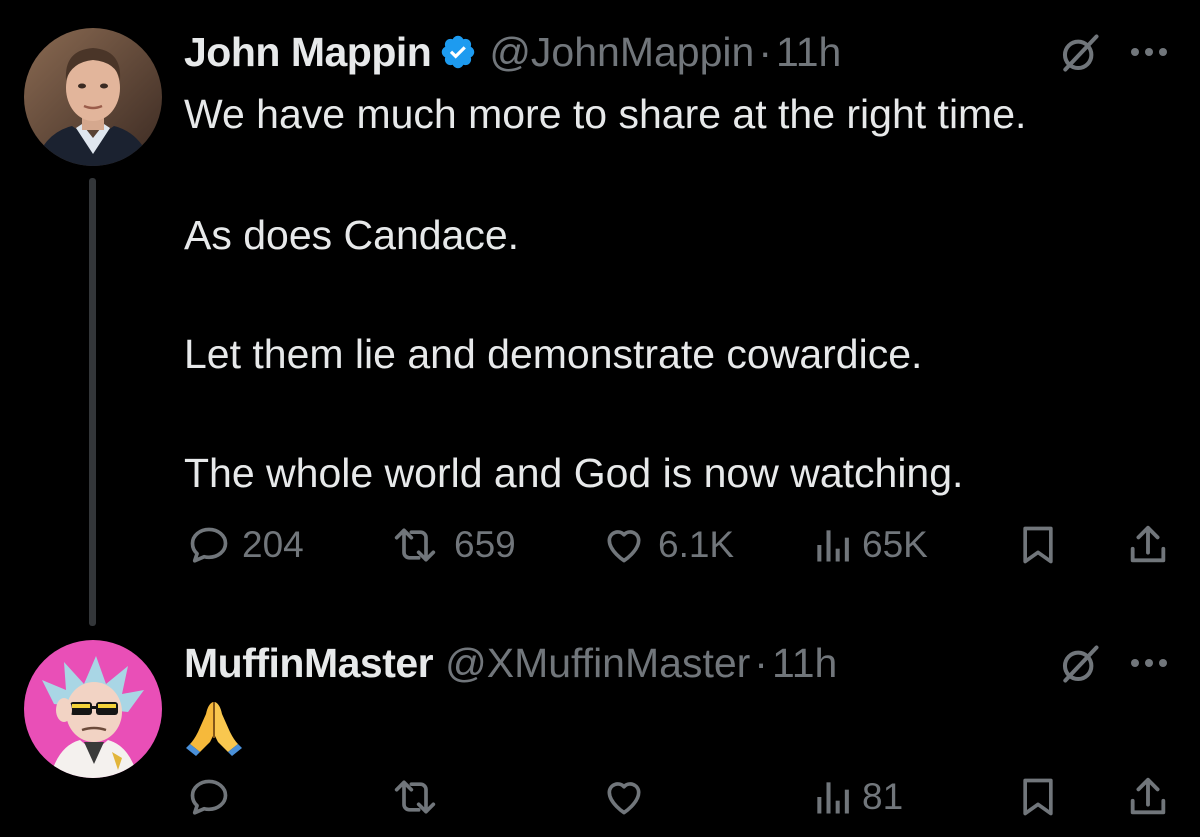  I want to click on tweet-text-line-4: The whole world and God is now watching., so click(574, 473).